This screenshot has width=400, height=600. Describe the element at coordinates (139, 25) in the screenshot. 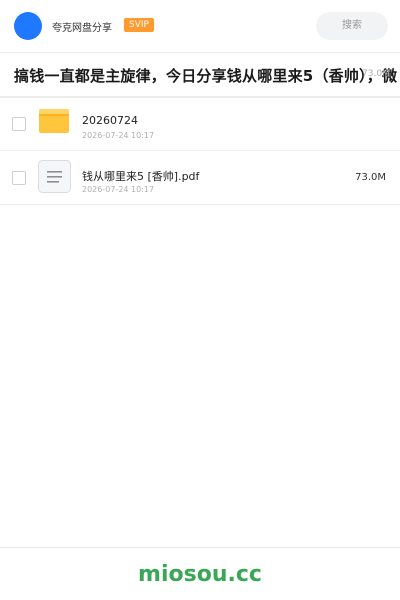

I see `svip-badge: SVIP` at that location.